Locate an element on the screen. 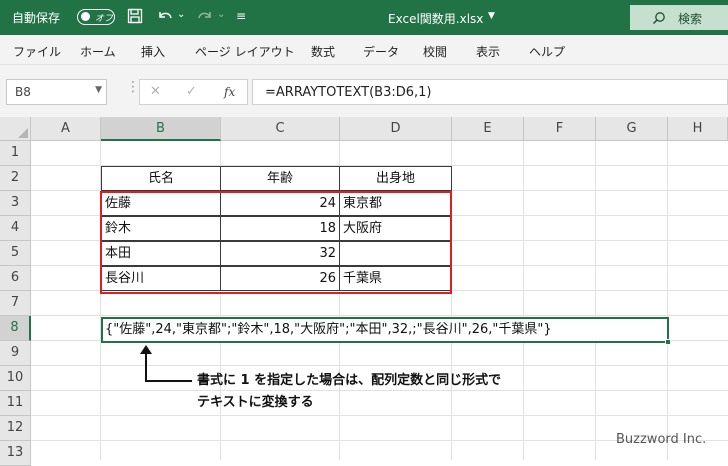 The height and width of the screenshot is (466, 728). autosave-toggle: オフ is located at coordinates (96, 17).